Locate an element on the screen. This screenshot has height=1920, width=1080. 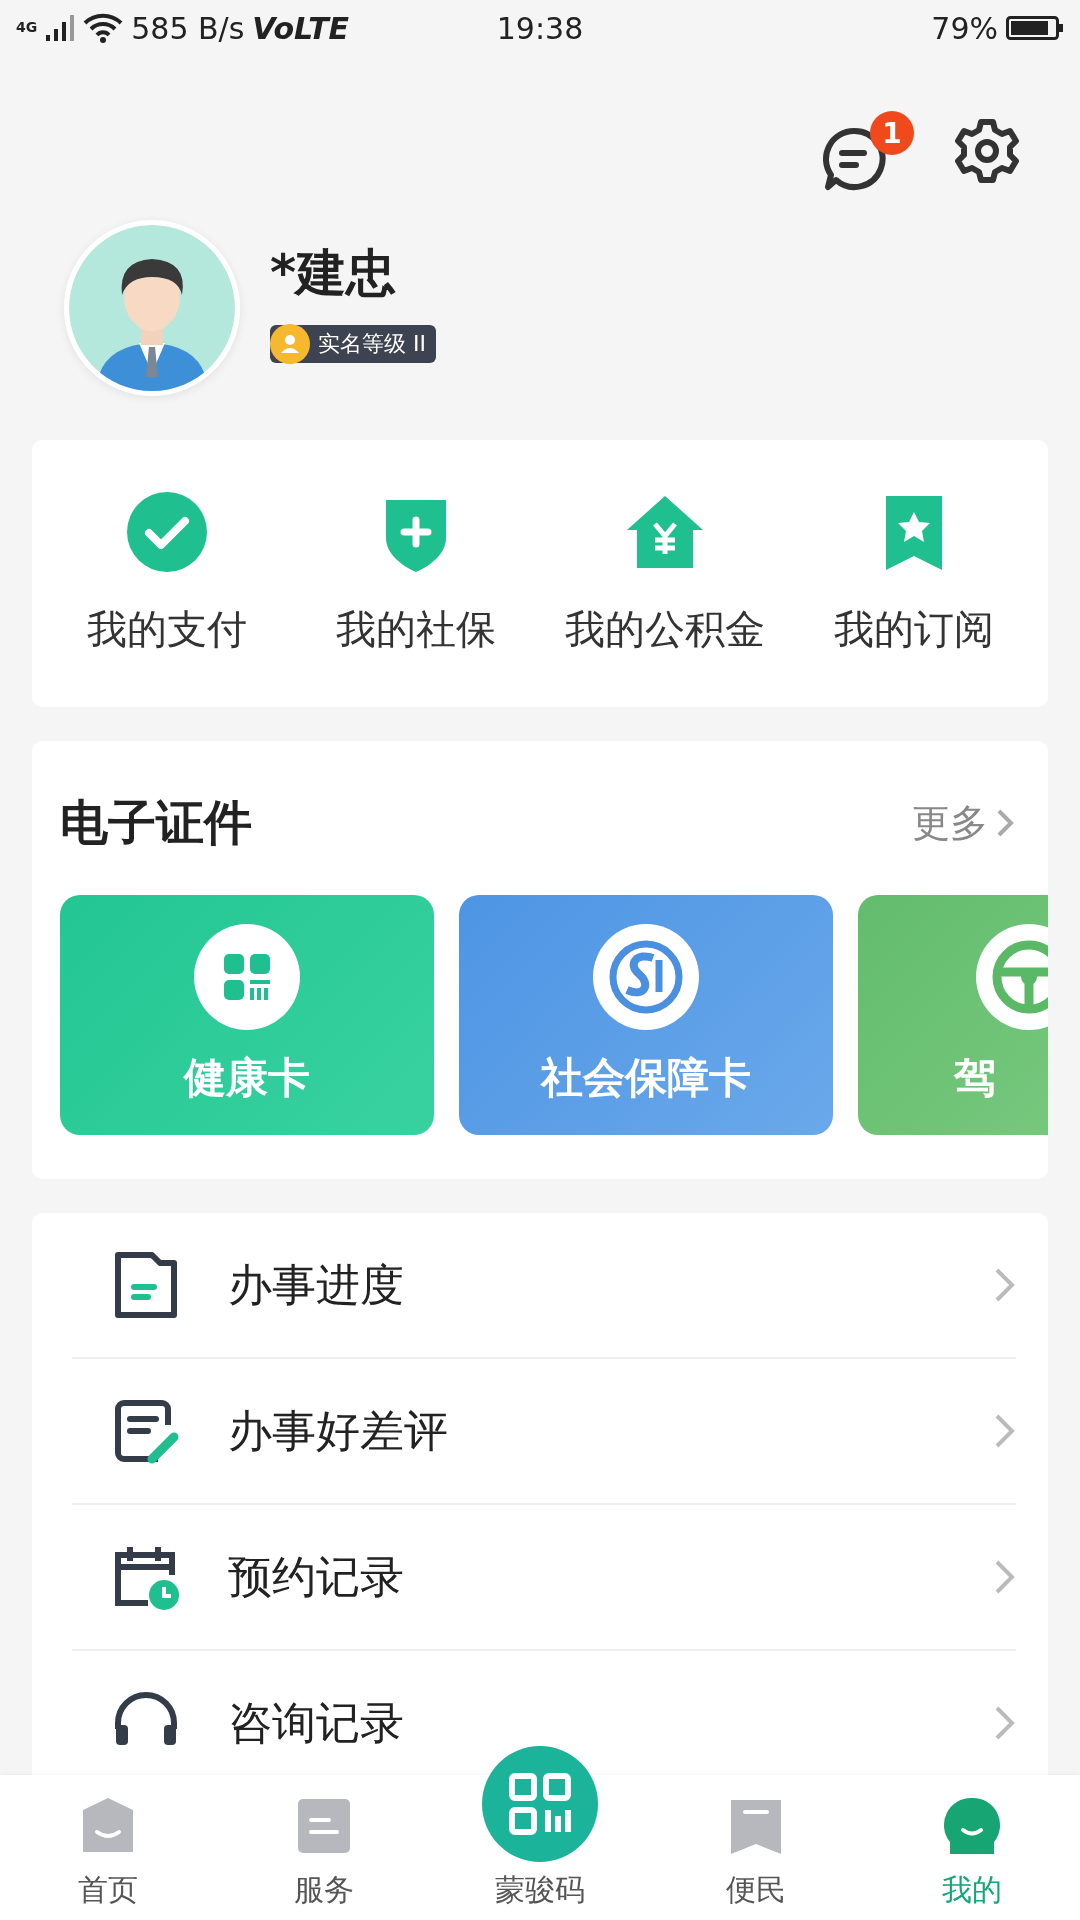
nav-tab: 蒙骏码 is located at coordinates (540, 1832).